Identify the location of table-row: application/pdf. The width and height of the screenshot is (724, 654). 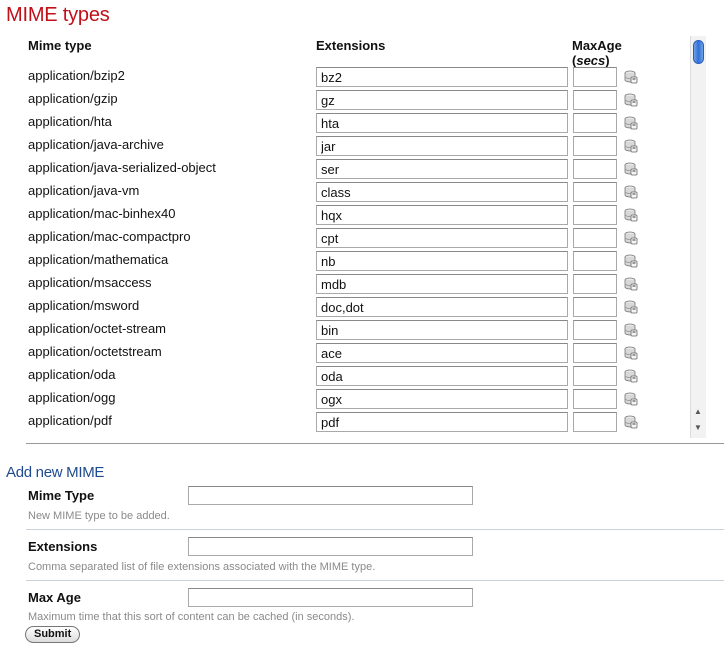
(345, 422).